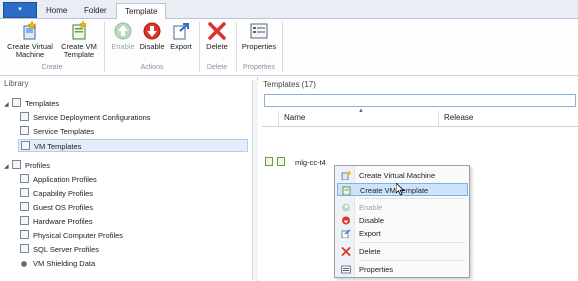 This screenshot has height=281, width=578. Describe the element at coordinates (310, 162) in the screenshot. I see `row-name: mlg-cc-t4` at that location.